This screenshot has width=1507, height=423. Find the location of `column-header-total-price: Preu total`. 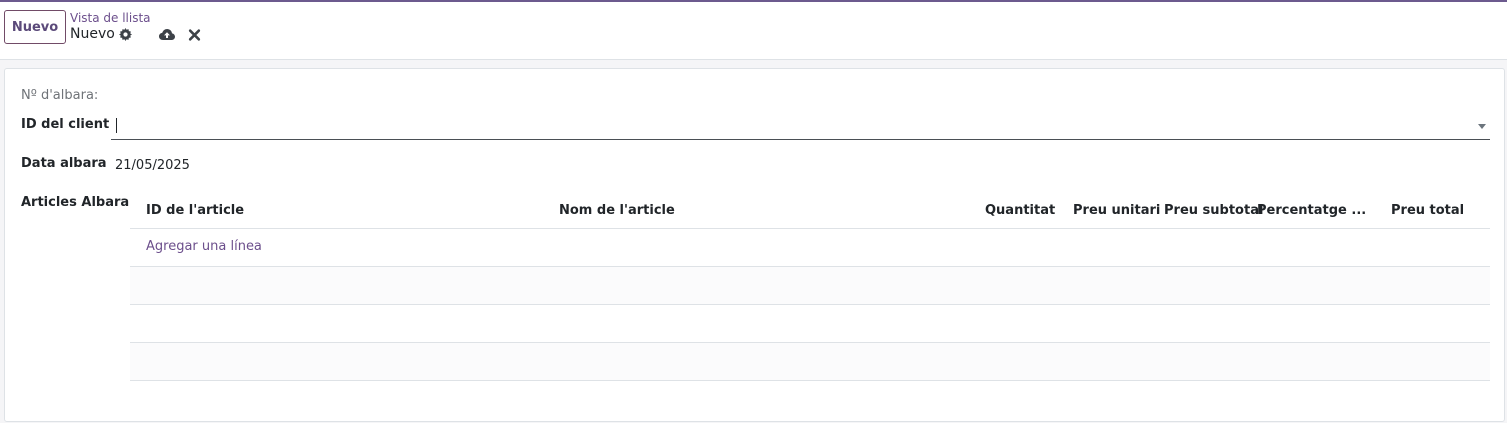

column-header-total-price: Preu total is located at coordinates (1427, 210).